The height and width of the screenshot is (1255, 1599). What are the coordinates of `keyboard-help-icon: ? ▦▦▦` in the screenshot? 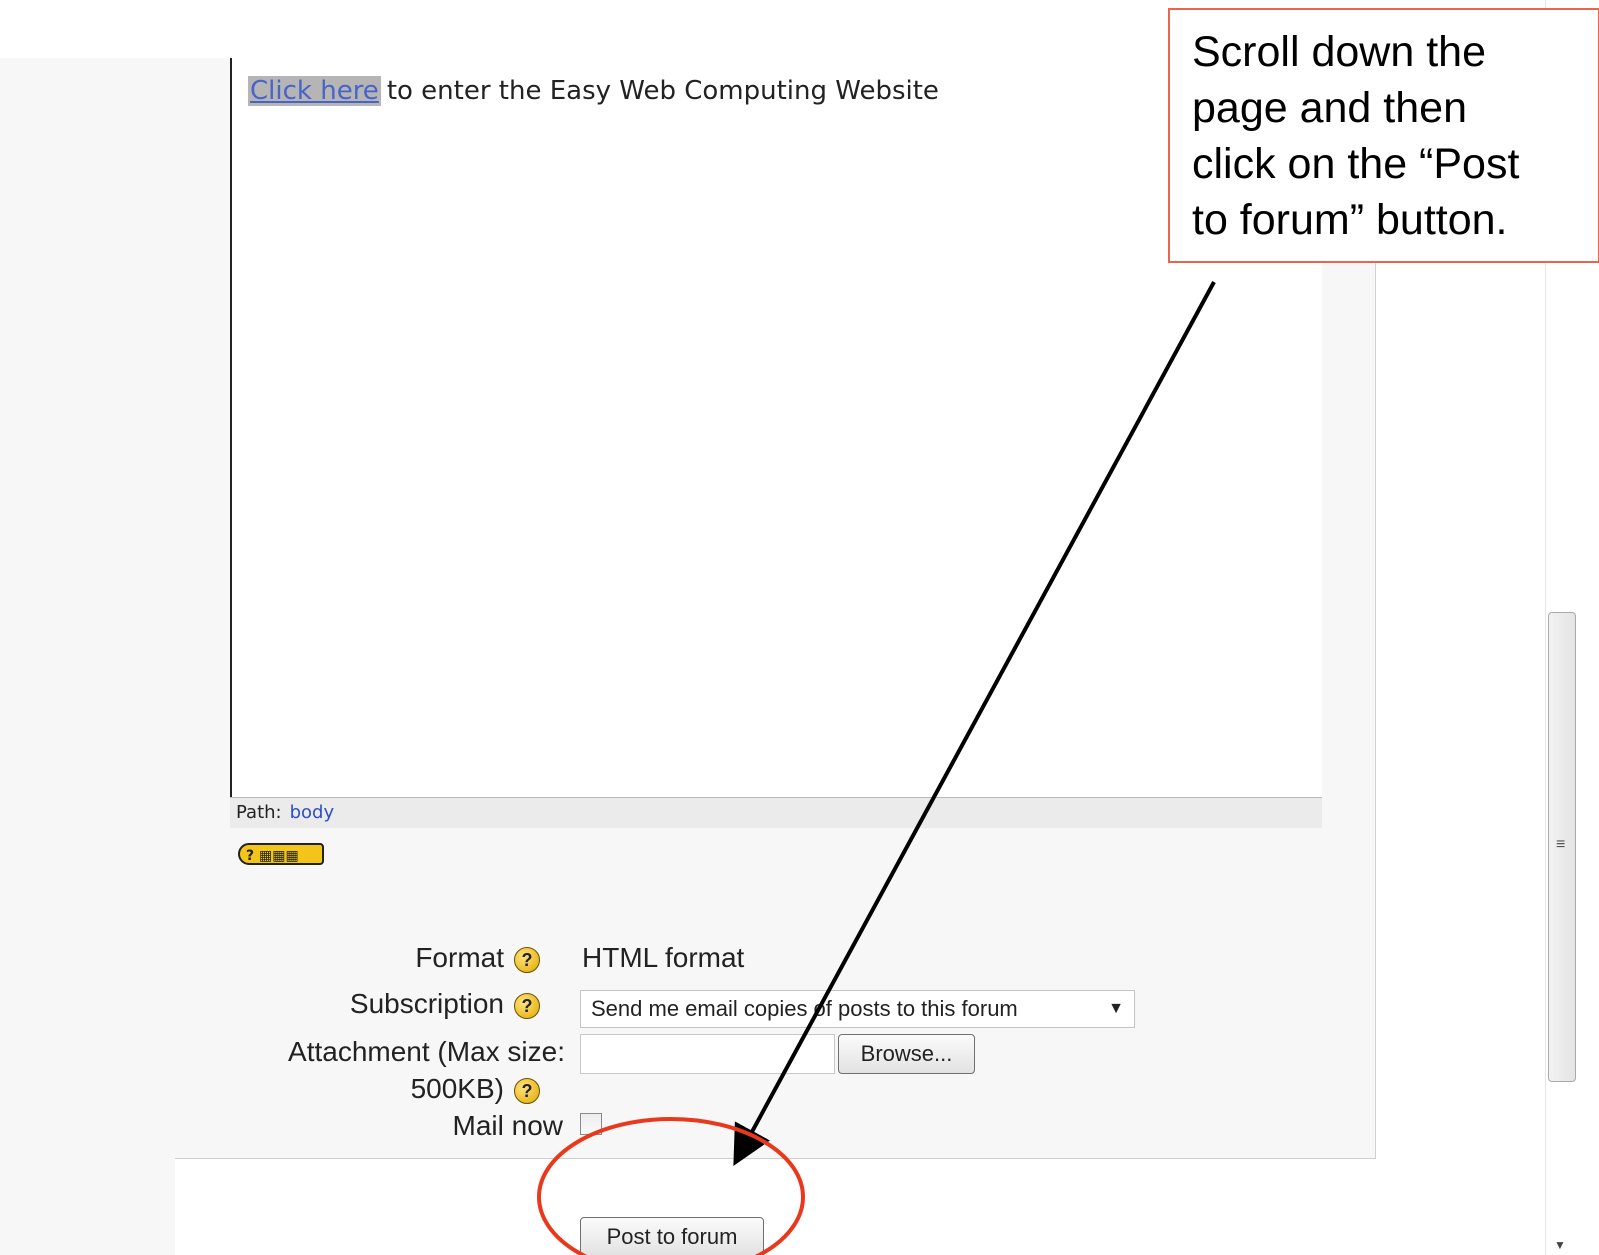 It's located at (281, 854).